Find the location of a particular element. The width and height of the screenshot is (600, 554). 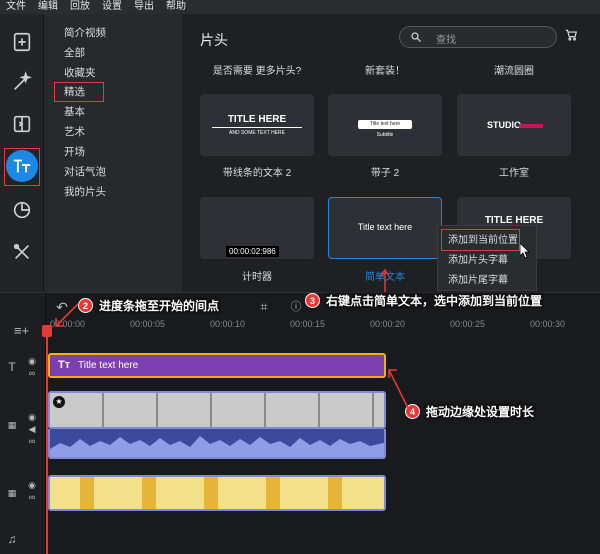

category-favorites: 收藏夹 is located at coordinates (80, 73).